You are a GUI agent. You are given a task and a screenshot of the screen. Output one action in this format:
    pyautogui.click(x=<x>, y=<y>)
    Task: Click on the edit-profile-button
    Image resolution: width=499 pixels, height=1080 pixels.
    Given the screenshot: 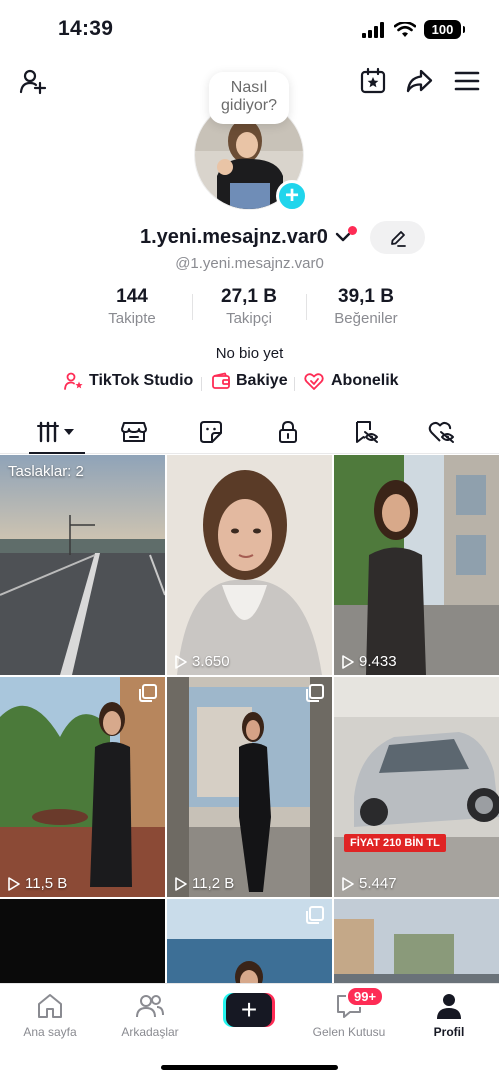 What is the action you would take?
    pyautogui.click(x=397, y=237)
    